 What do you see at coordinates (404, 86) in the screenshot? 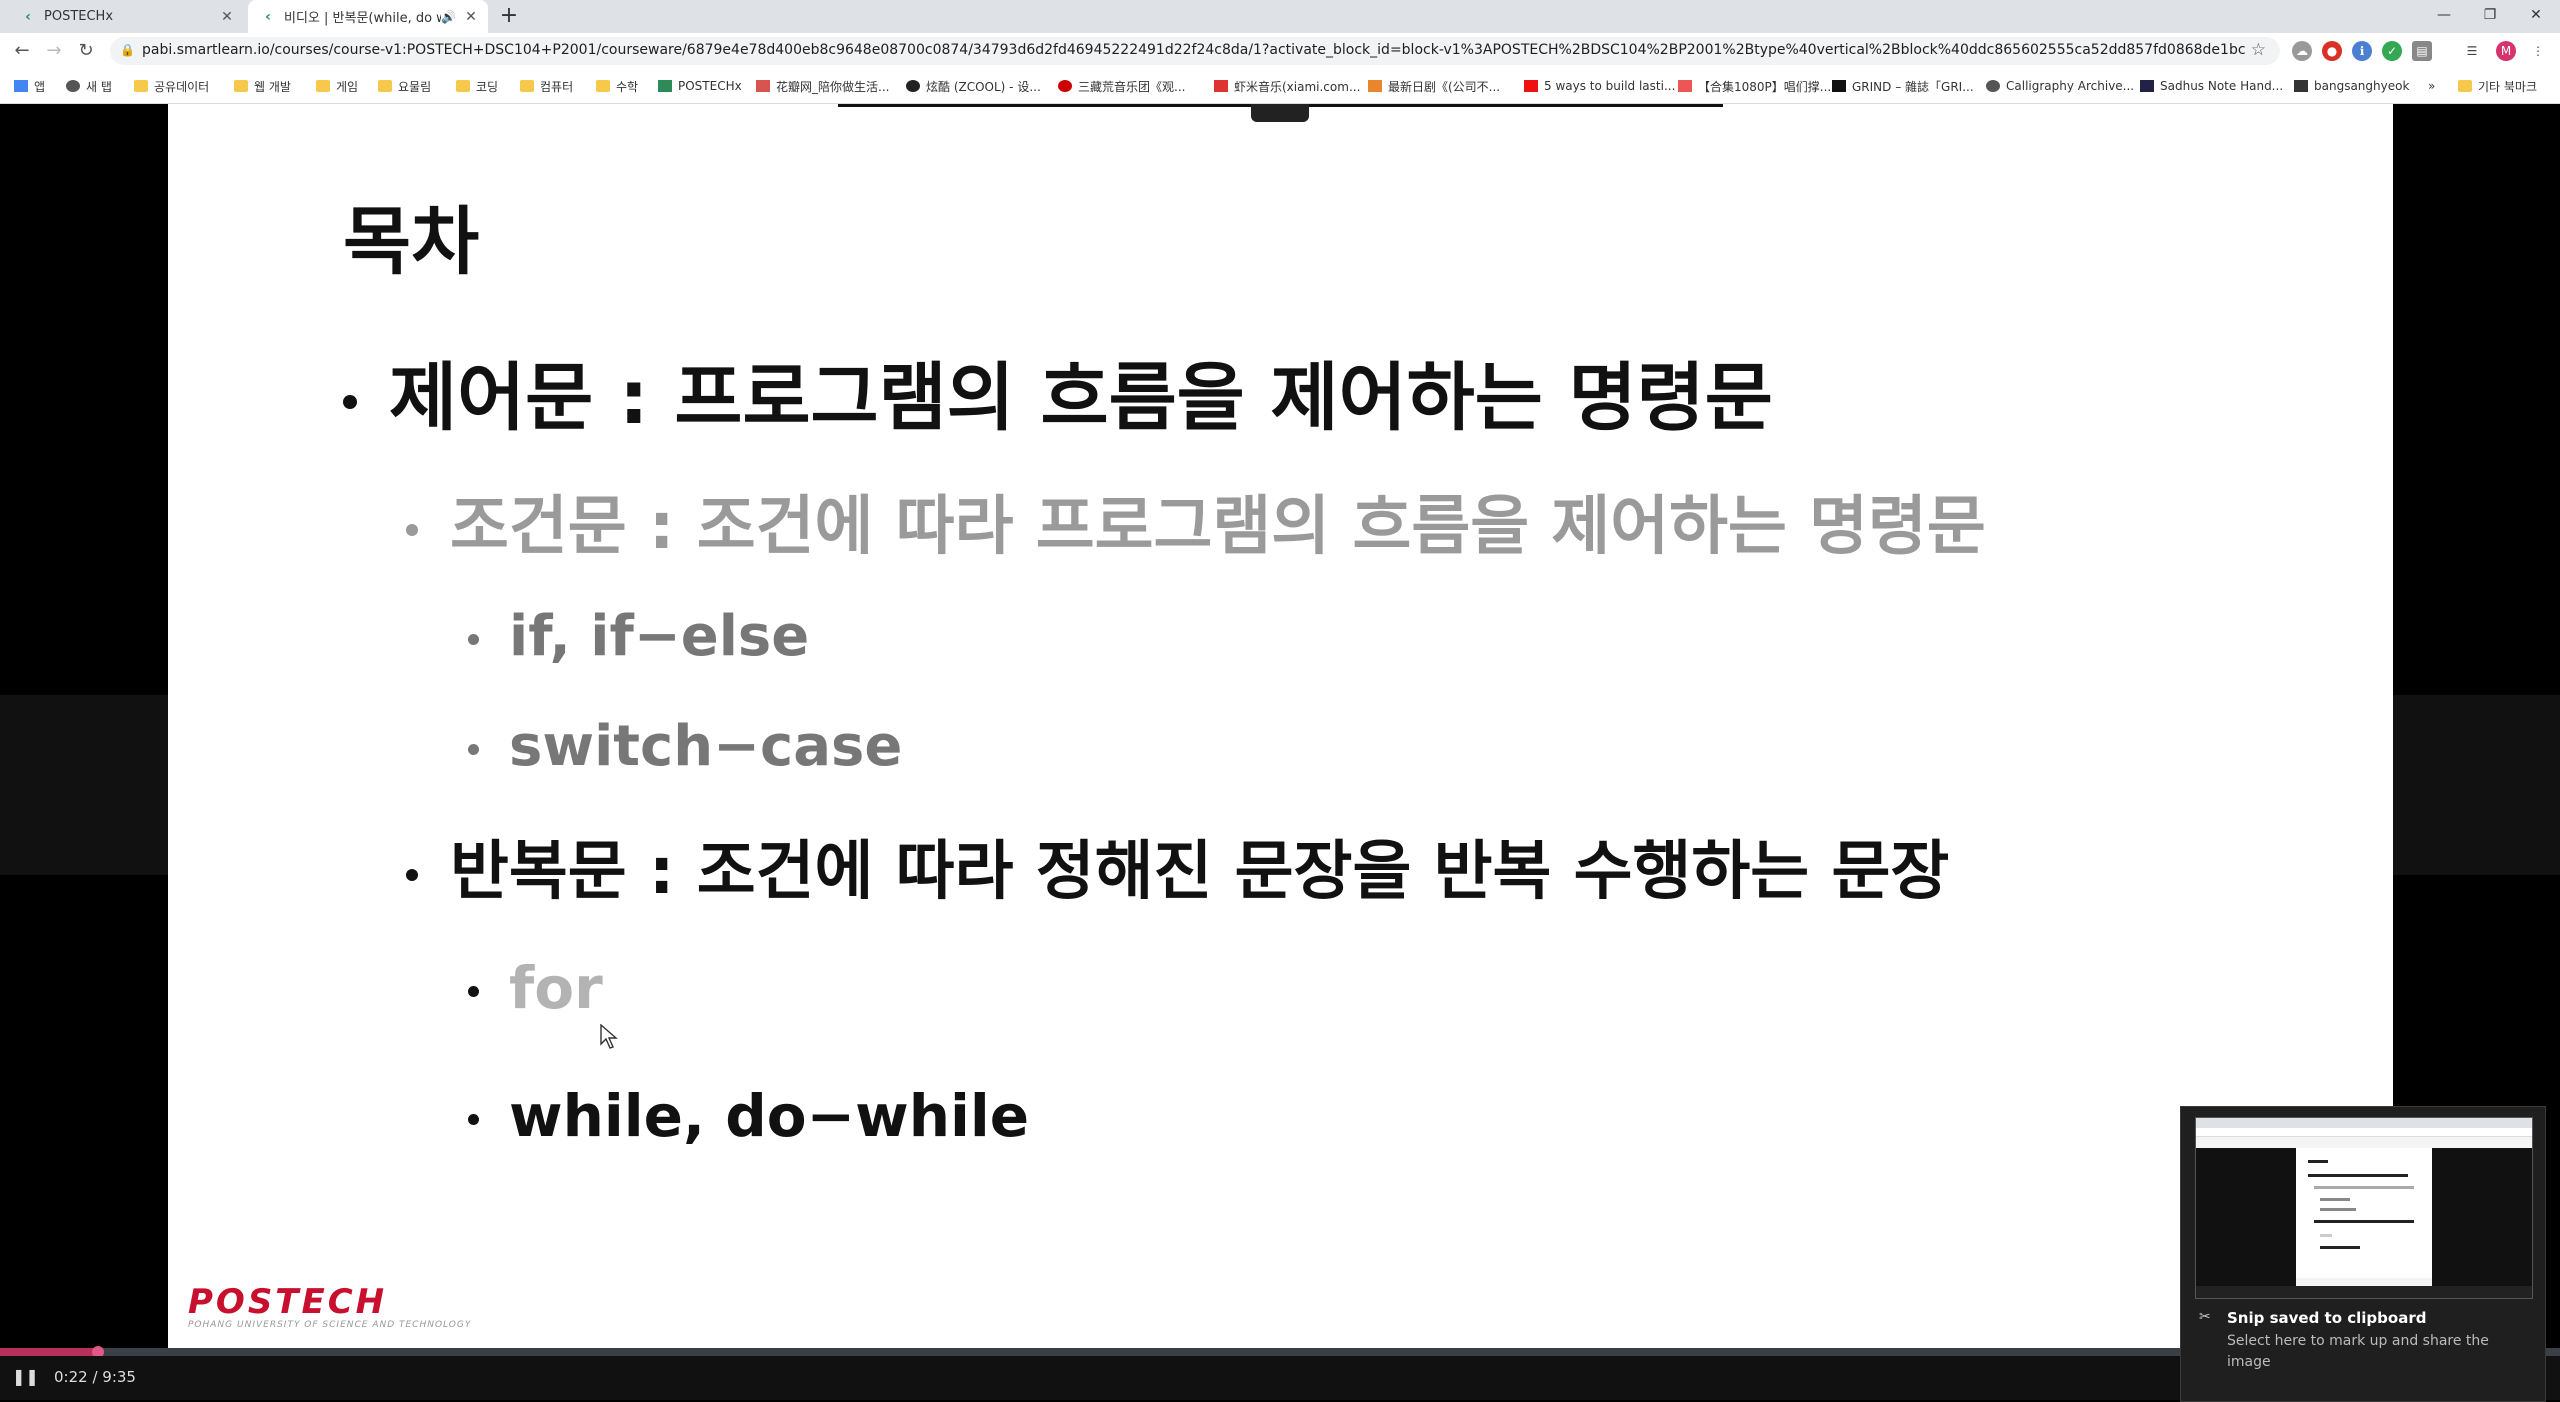
I see `bookmark-folder: 요물림` at bounding box center [404, 86].